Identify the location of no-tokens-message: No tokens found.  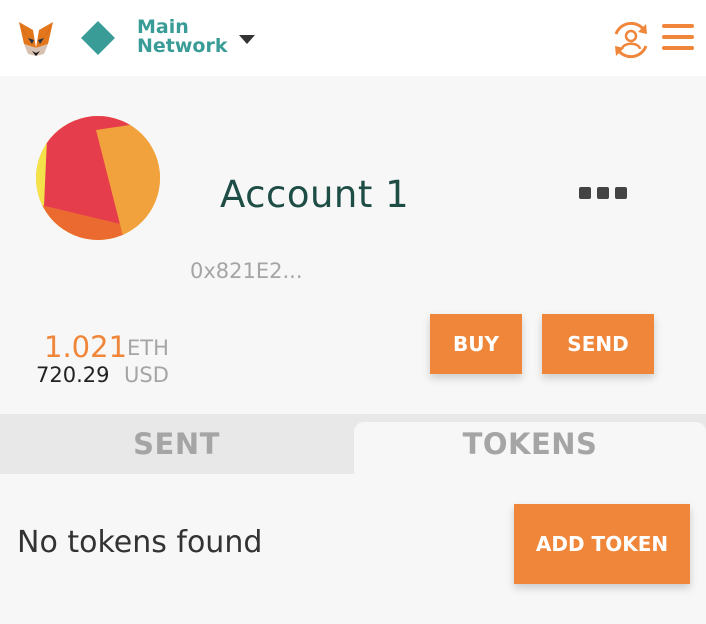
(140, 542).